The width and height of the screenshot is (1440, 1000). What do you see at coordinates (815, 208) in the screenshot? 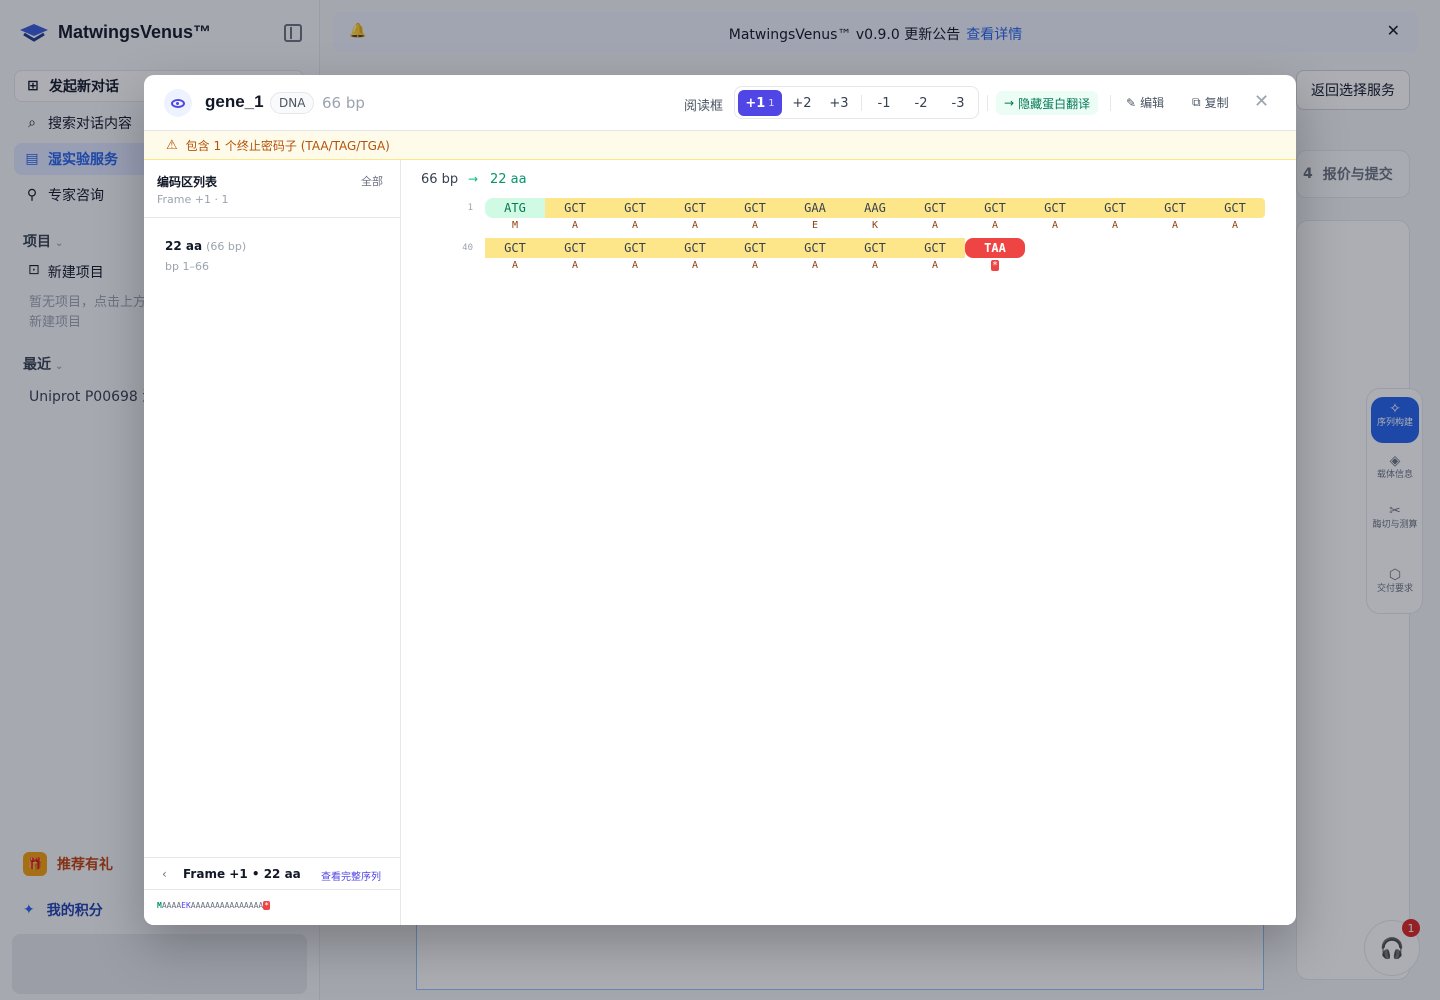
I see `codon: GAA` at bounding box center [815, 208].